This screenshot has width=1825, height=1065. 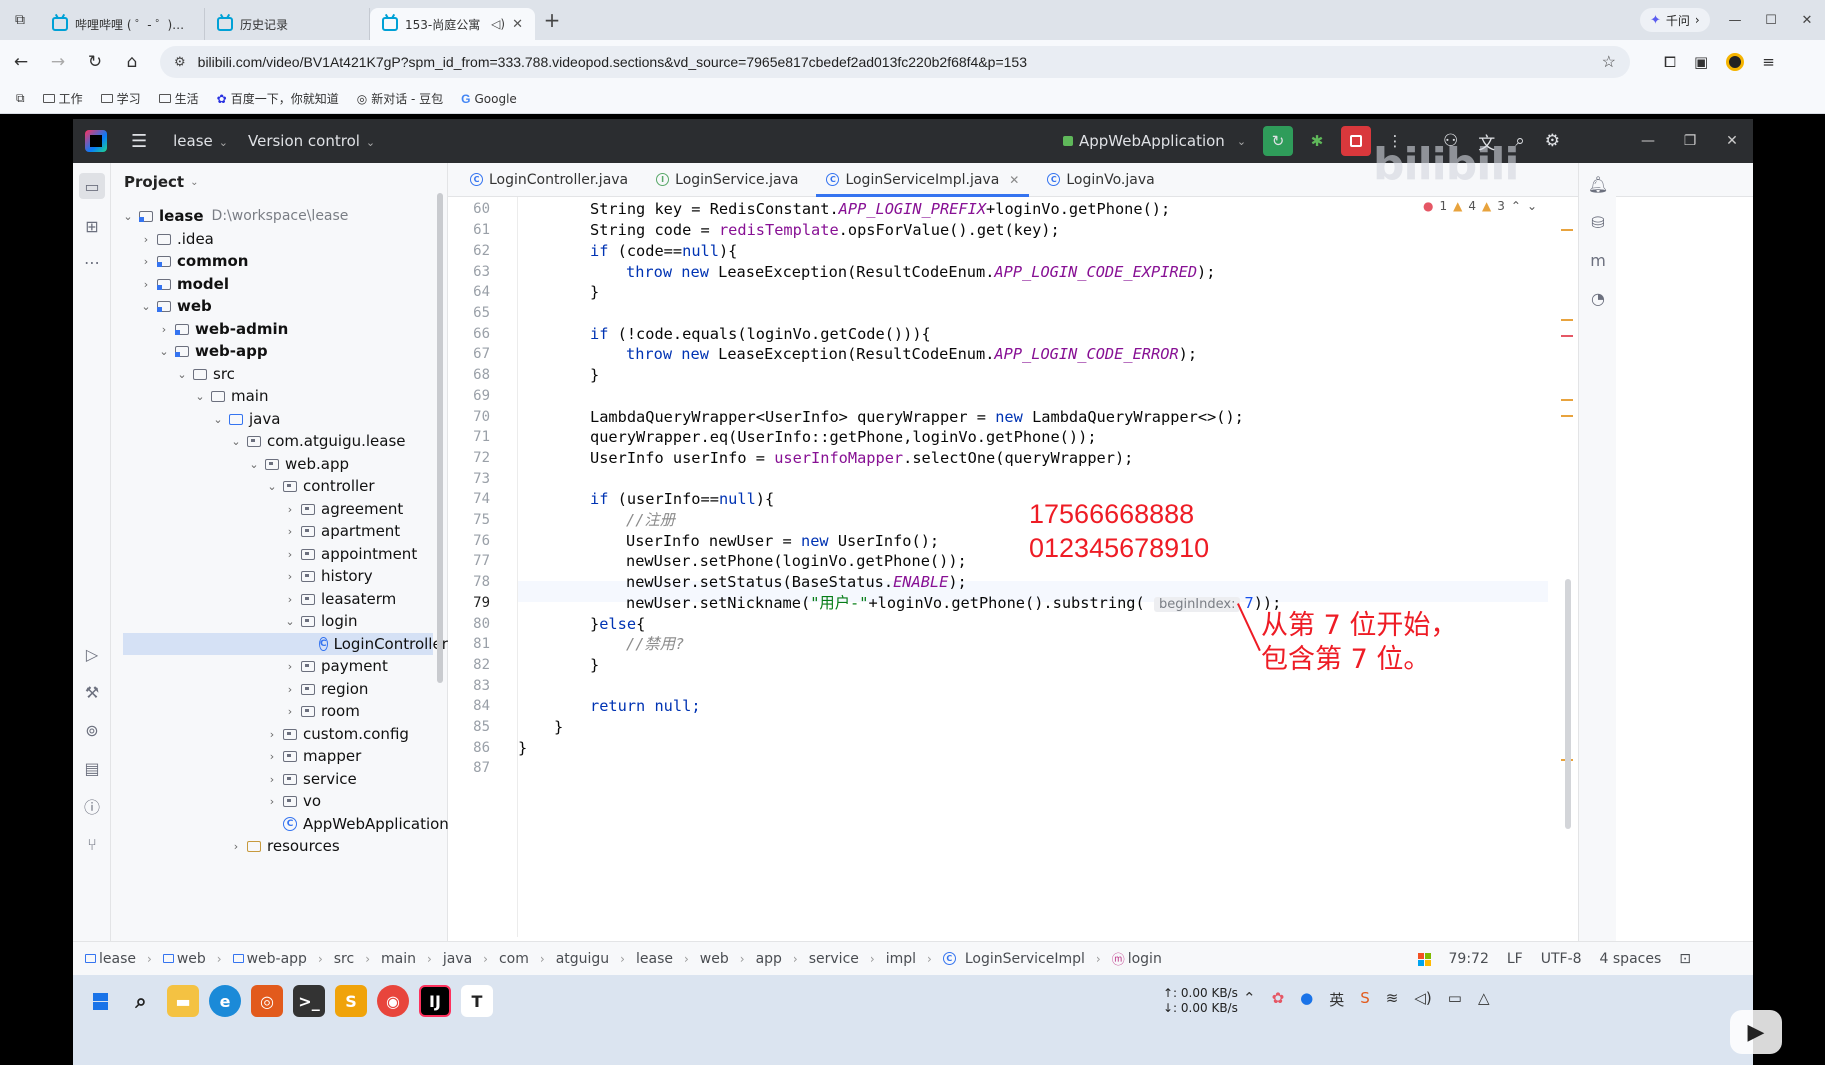 What do you see at coordinates (1515, 959) in the screenshot?
I see `line-separator: LF` at bounding box center [1515, 959].